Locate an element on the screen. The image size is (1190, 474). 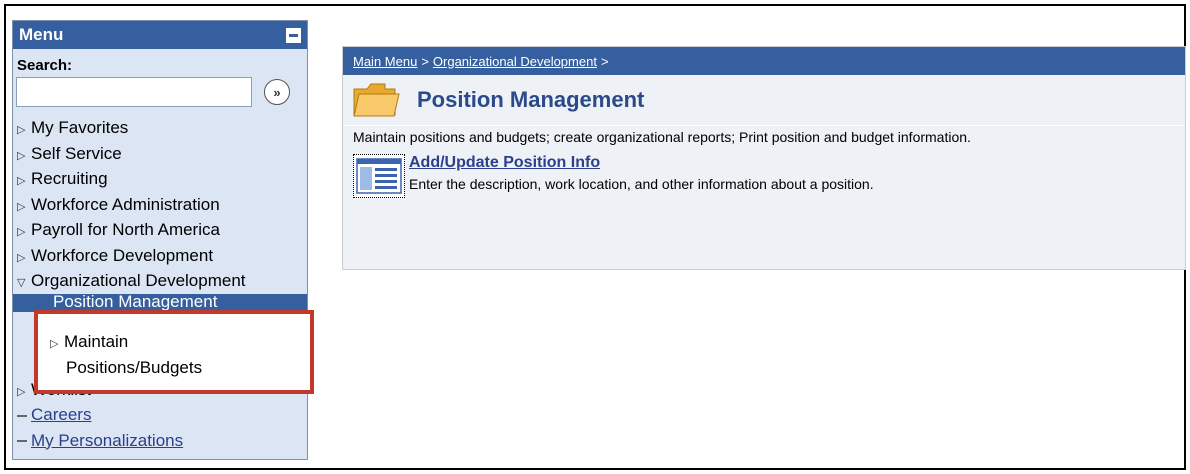
sidebar-item-label: Self Service is located at coordinates (76, 153).